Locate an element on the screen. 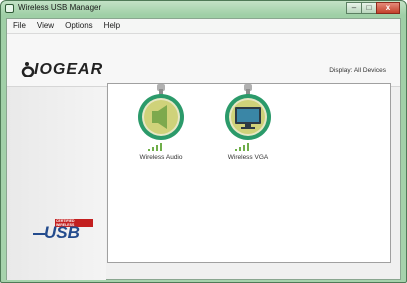  menu-bar: File View Options Help is located at coordinates (203, 26).